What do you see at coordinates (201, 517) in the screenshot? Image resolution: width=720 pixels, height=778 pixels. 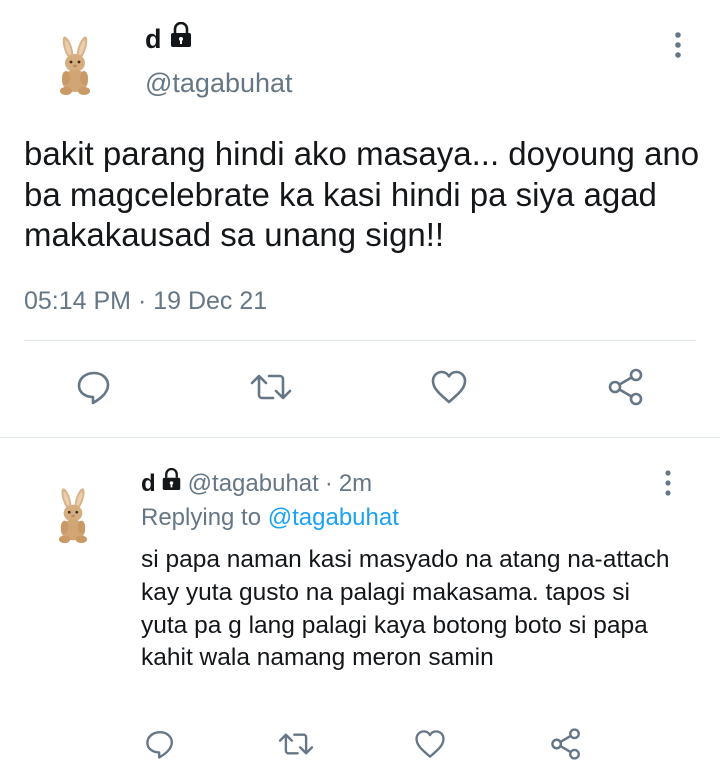 I see `replying-to-label: Replying to` at bounding box center [201, 517].